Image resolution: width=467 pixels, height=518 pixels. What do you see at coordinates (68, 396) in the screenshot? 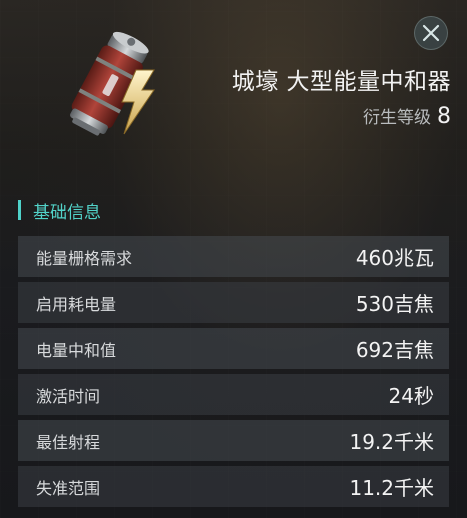
I see `stat-label: 激活时间` at bounding box center [68, 396].